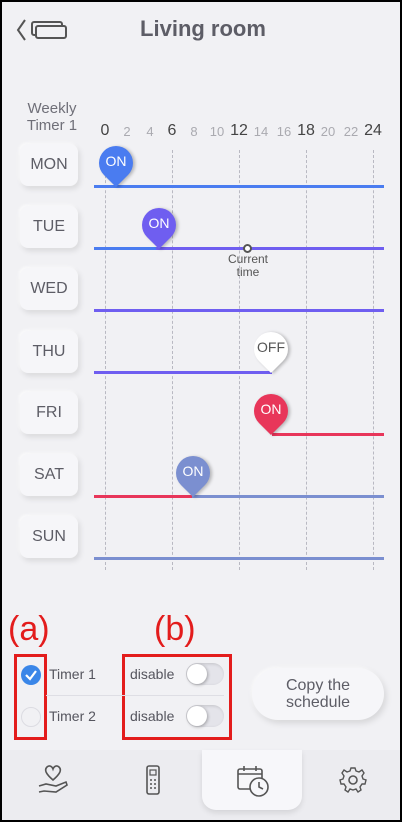 The height and width of the screenshot is (822, 402). I want to click on timeline-mon, so click(239, 186).